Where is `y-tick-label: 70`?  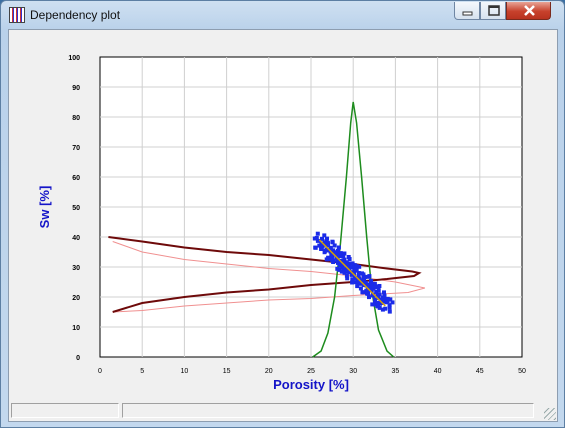 y-tick-label: 70 is located at coordinates (76, 148).